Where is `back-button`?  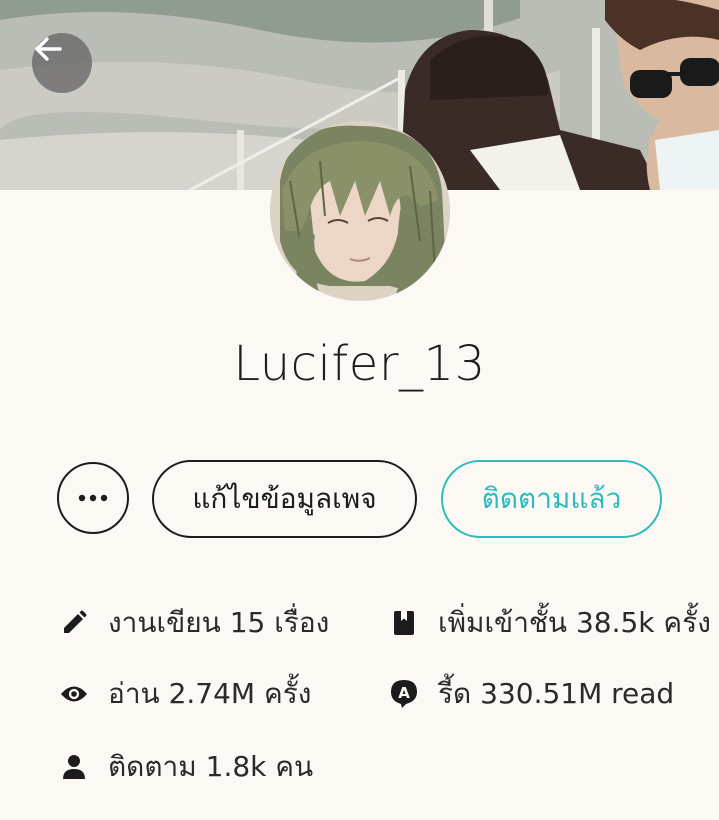
back-button is located at coordinates (62, 63).